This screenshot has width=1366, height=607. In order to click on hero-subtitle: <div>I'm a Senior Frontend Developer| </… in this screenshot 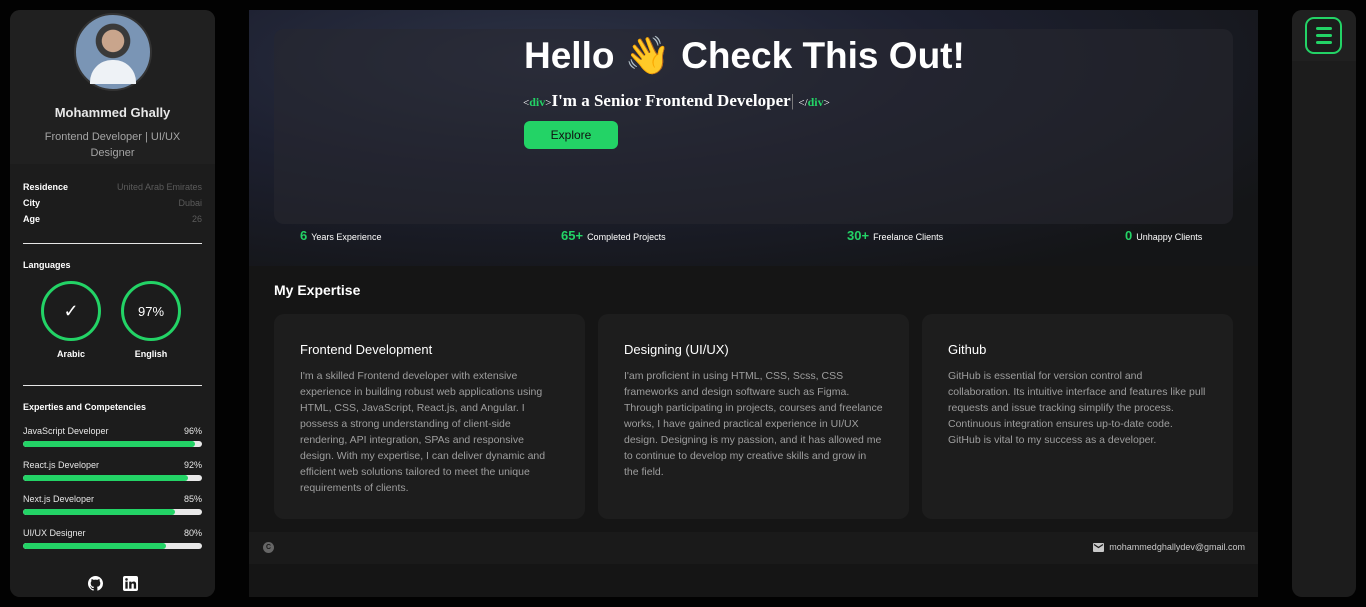, I will do `click(676, 101)`.